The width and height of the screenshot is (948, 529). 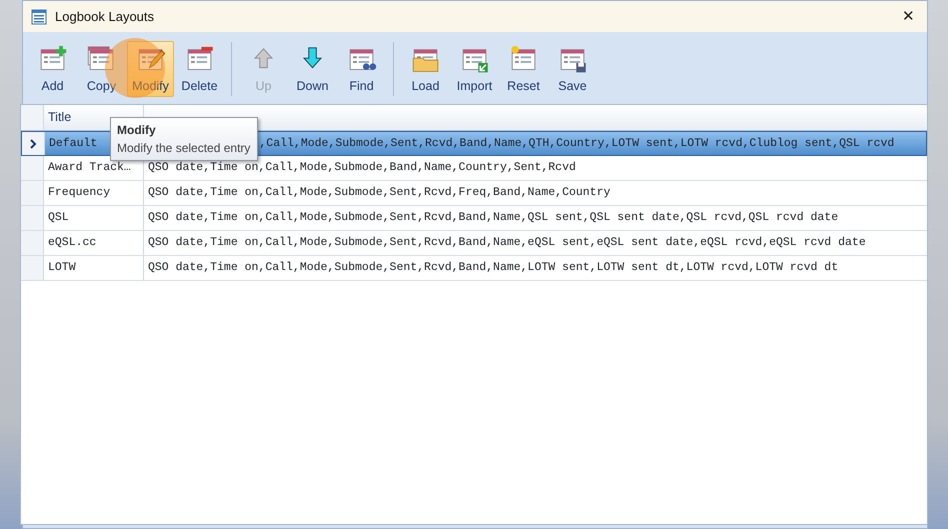 I want to click on title-cell-text: QSL, so click(x=58, y=218).